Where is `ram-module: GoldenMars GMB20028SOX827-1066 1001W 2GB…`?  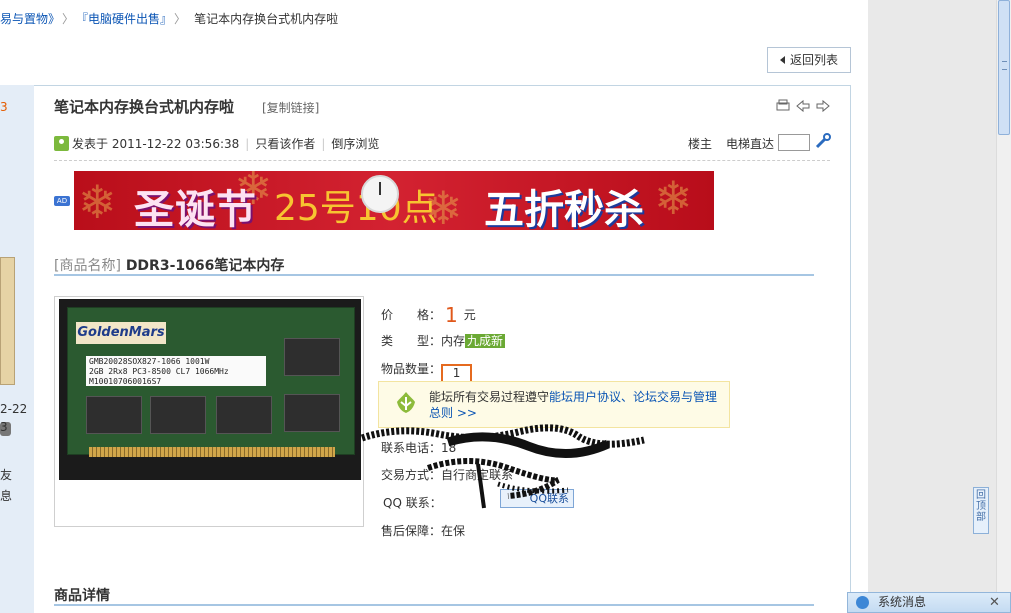
ram-module: GoldenMars GMB20028SOX827-1066 1001W 2GB… is located at coordinates (211, 381).